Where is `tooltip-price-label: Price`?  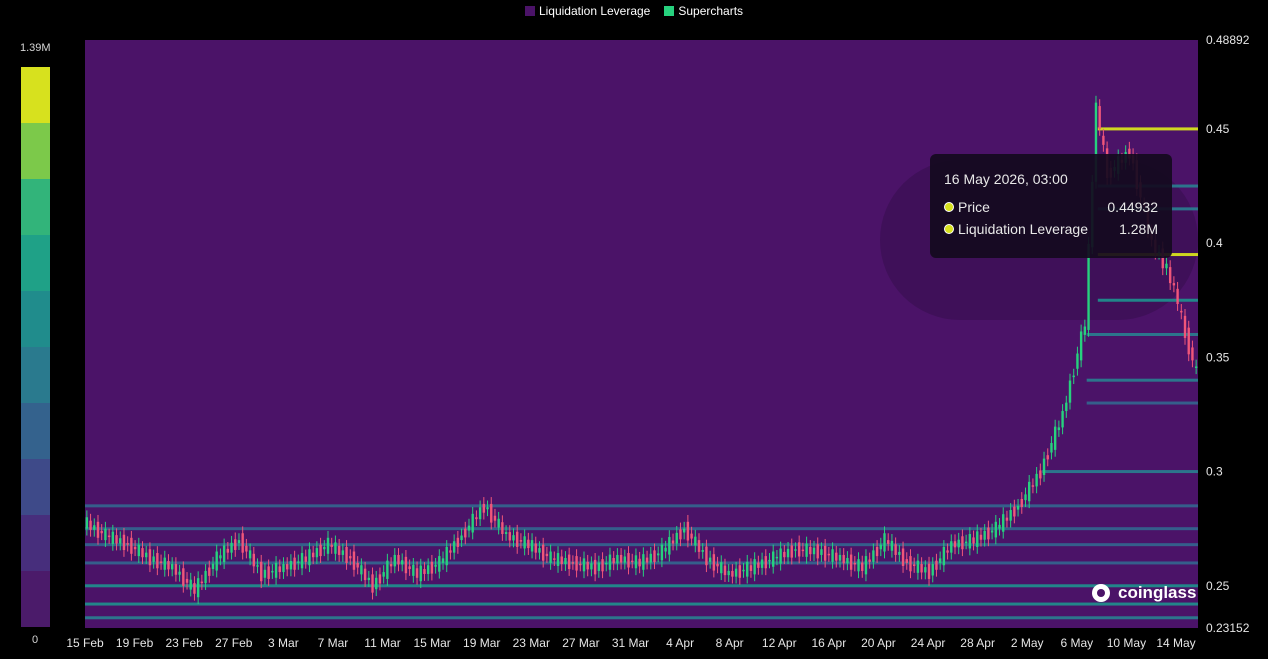 tooltip-price-label: Price is located at coordinates (974, 207).